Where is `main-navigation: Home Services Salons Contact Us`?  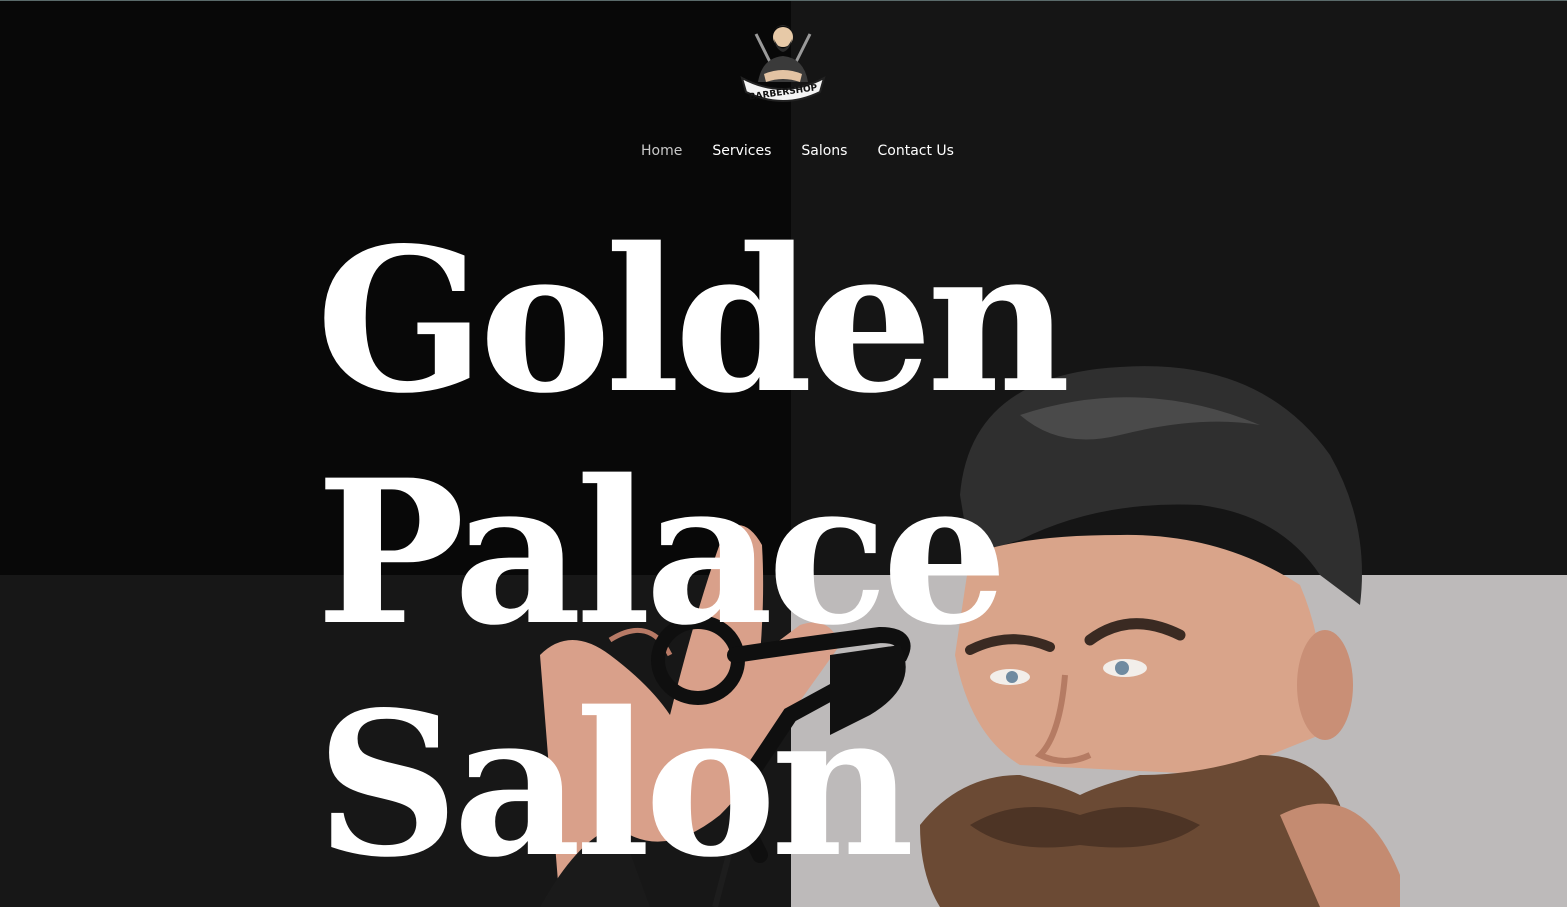 main-navigation: Home Services Salons Contact Us is located at coordinates (797, 151).